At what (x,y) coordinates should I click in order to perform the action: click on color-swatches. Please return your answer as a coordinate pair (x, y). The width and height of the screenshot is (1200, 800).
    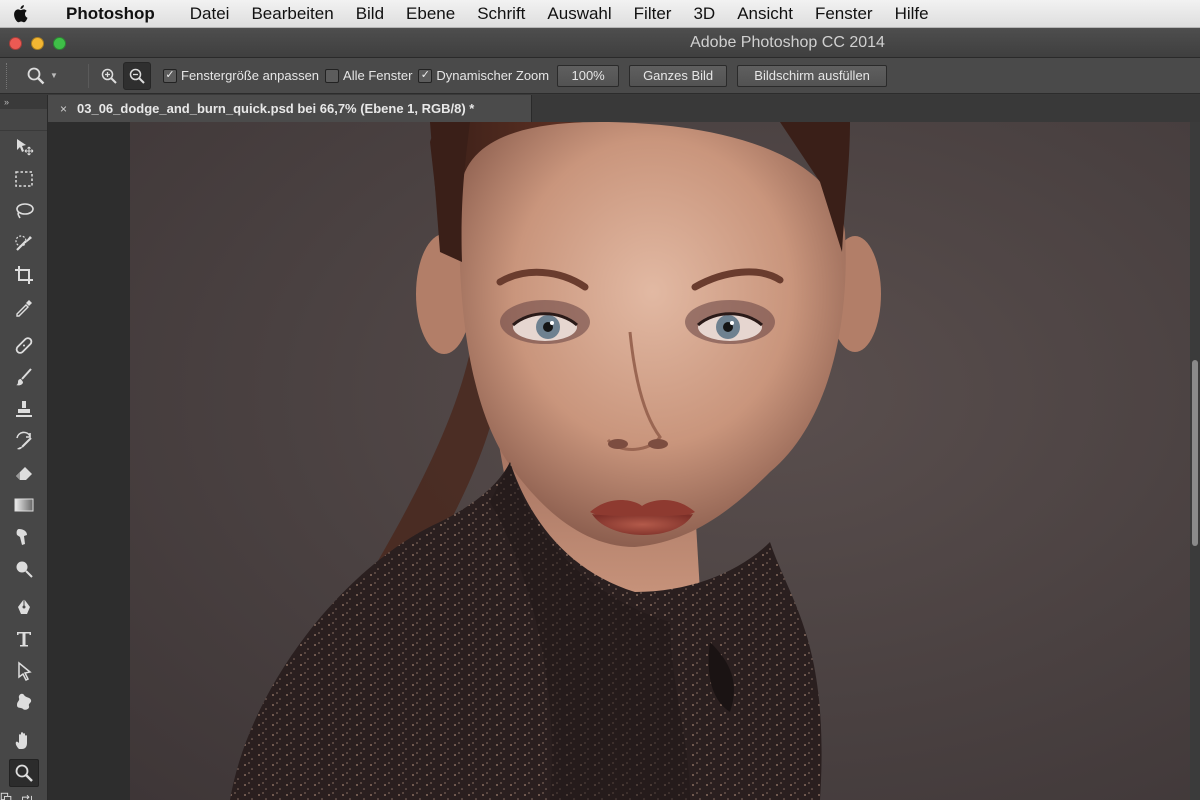
    Looking at the image, I should click on (24, 794).